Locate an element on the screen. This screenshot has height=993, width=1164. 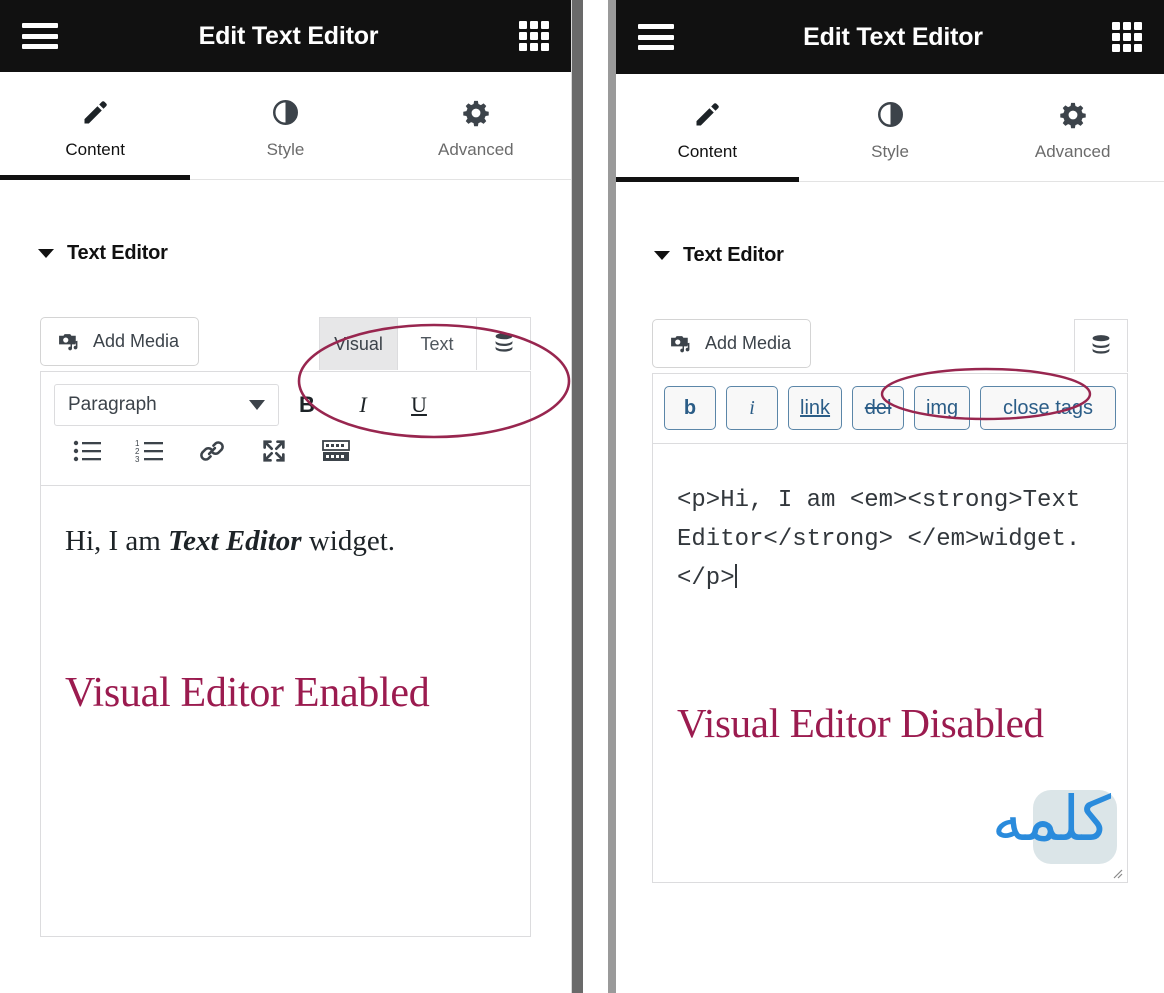
visual-text-switcher: Visual Text is located at coordinates (425, 343).